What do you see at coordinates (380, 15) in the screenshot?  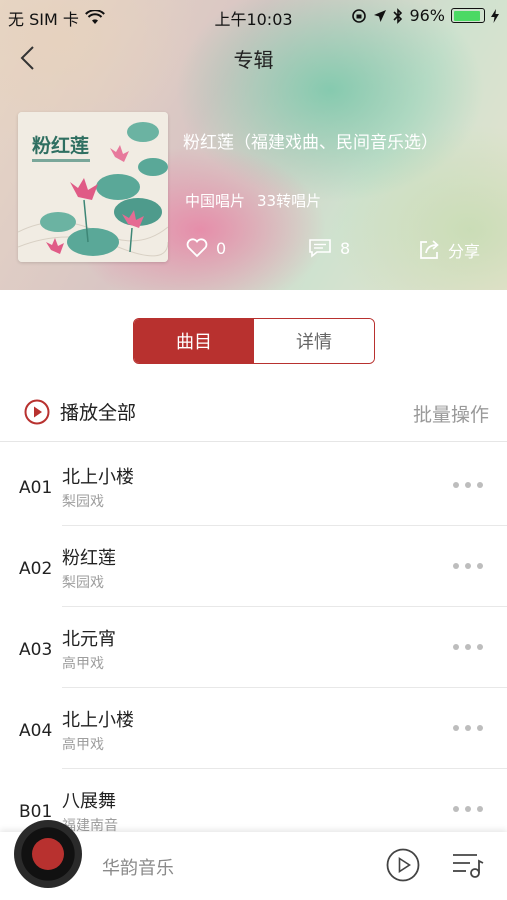 I see `location-icon` at bounding box center [380, 15].